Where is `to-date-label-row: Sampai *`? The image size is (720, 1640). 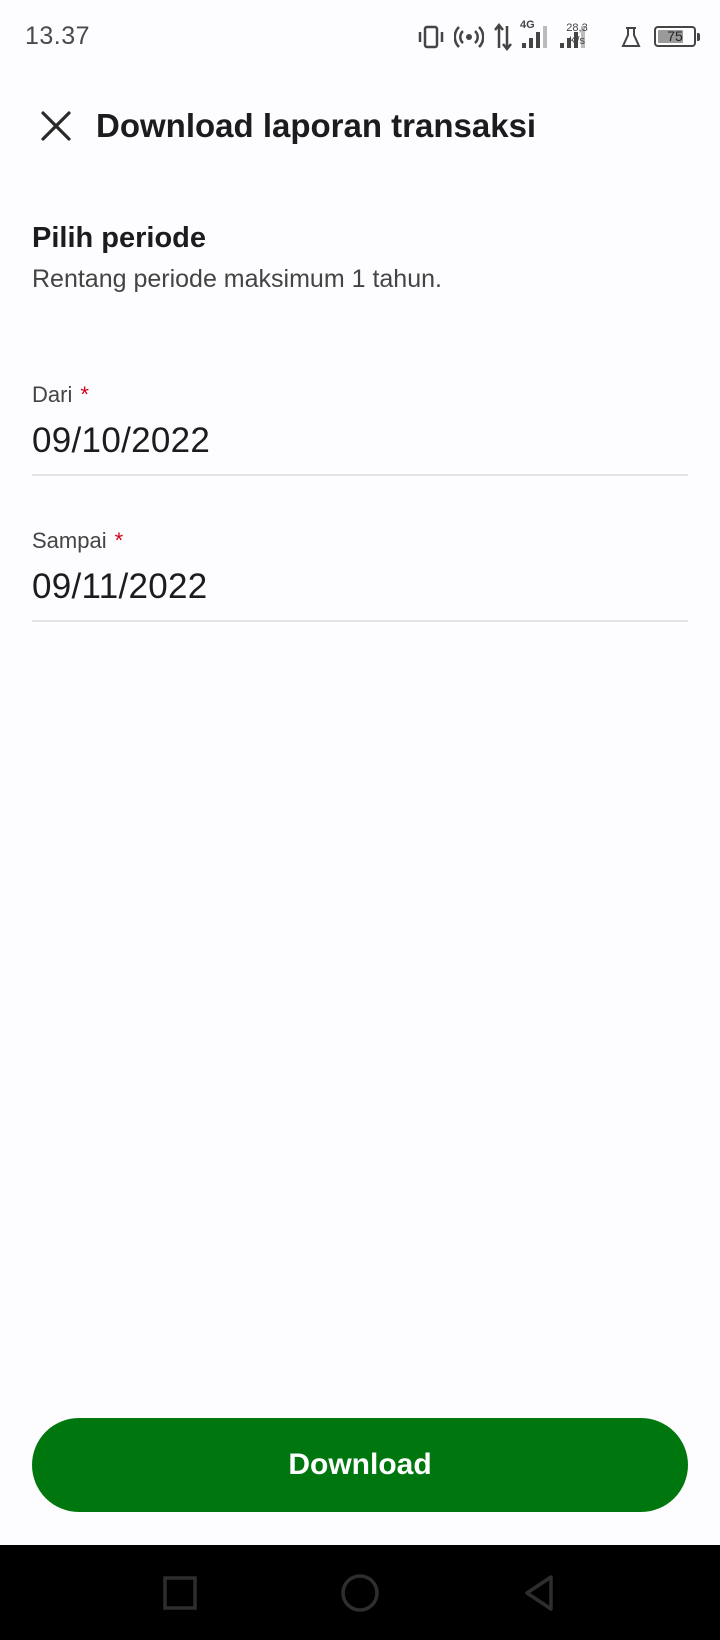
to-date-label-row: Sampai * is located at coordinates (77, 541).